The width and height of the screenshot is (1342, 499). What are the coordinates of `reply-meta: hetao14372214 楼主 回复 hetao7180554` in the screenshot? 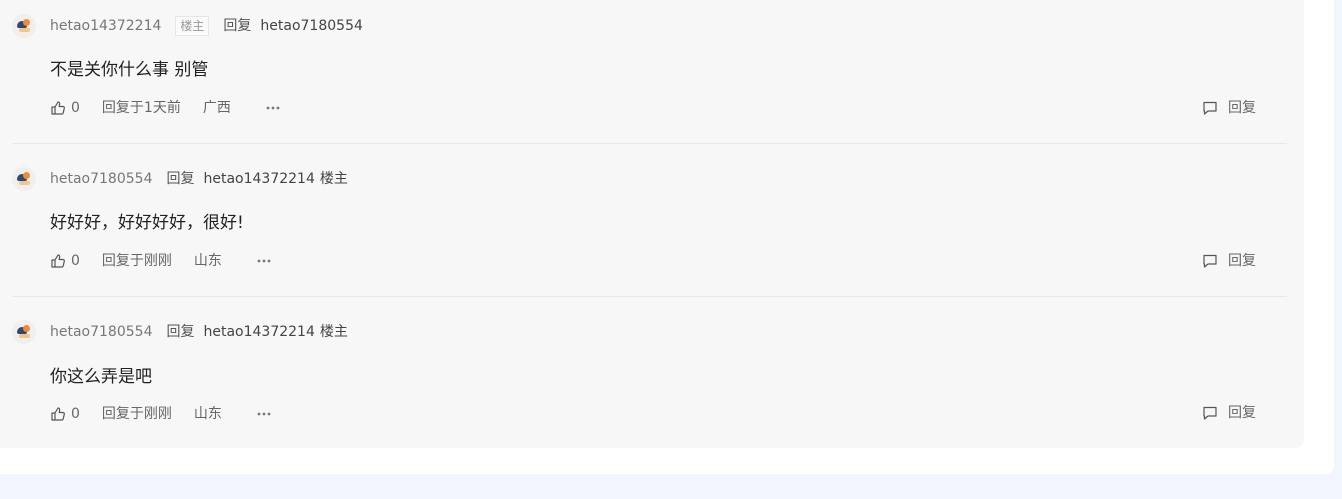 It's located at (206, 26).